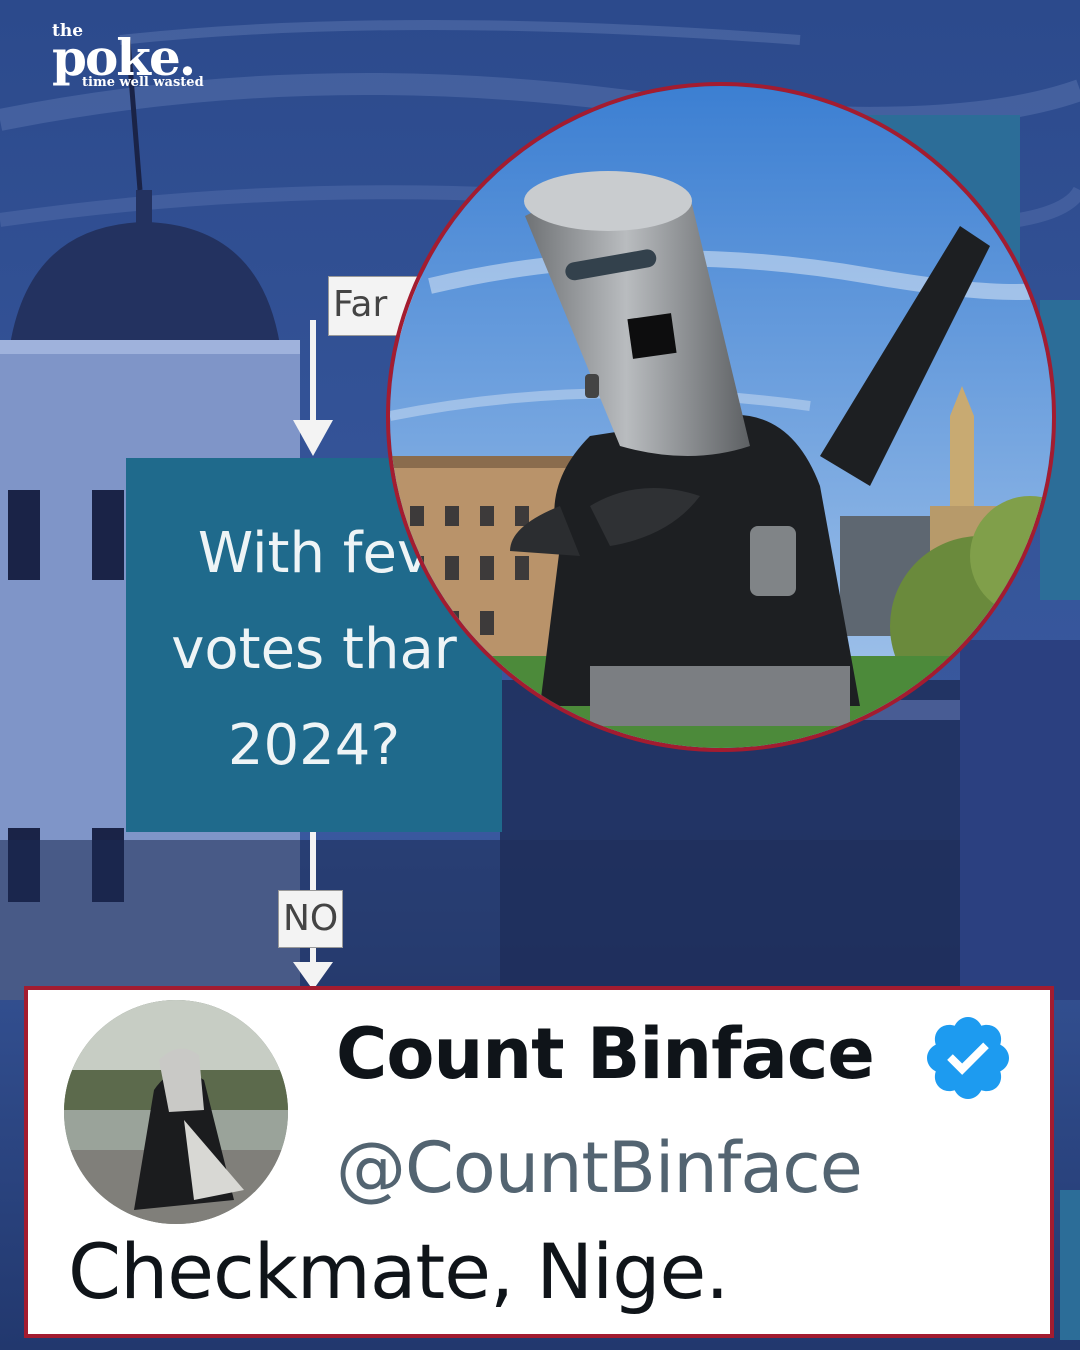  What do you see at coordinates (968, 1058) in the screenshot?
I see `verified-badge-icon` at bounding box center [968, 1058].